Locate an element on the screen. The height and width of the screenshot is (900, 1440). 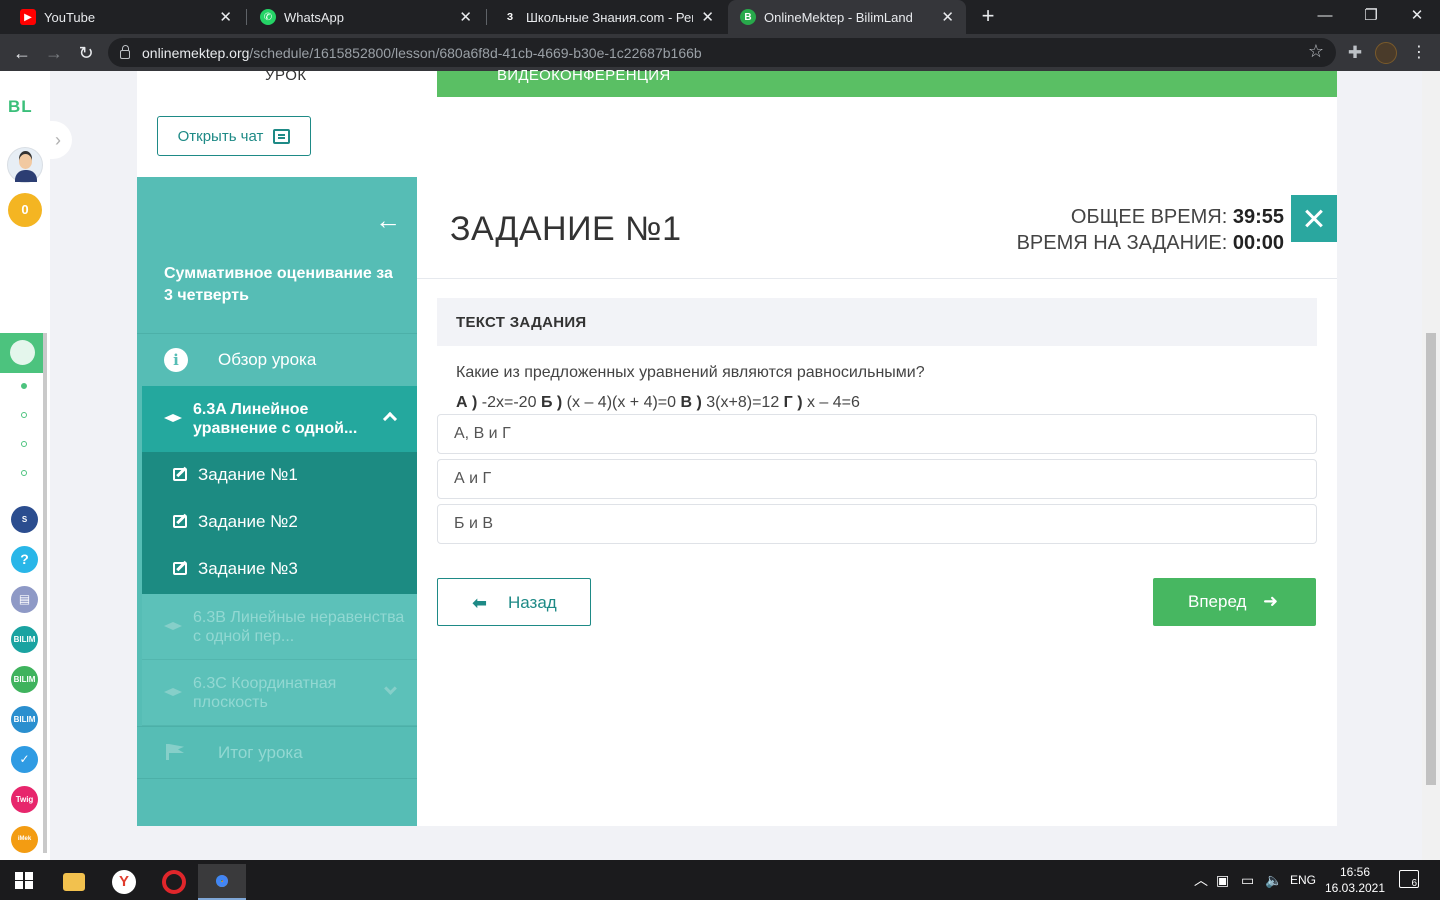
smart-nation-icon: S is located at coordinates (24, 519).